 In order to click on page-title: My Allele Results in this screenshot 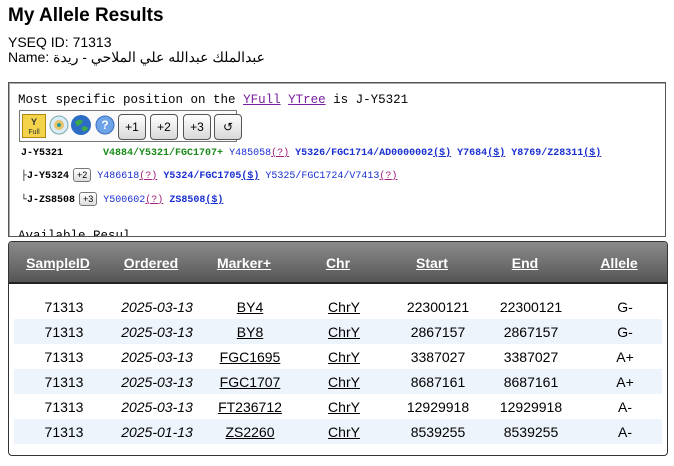, I will do `click(86, 15)`.